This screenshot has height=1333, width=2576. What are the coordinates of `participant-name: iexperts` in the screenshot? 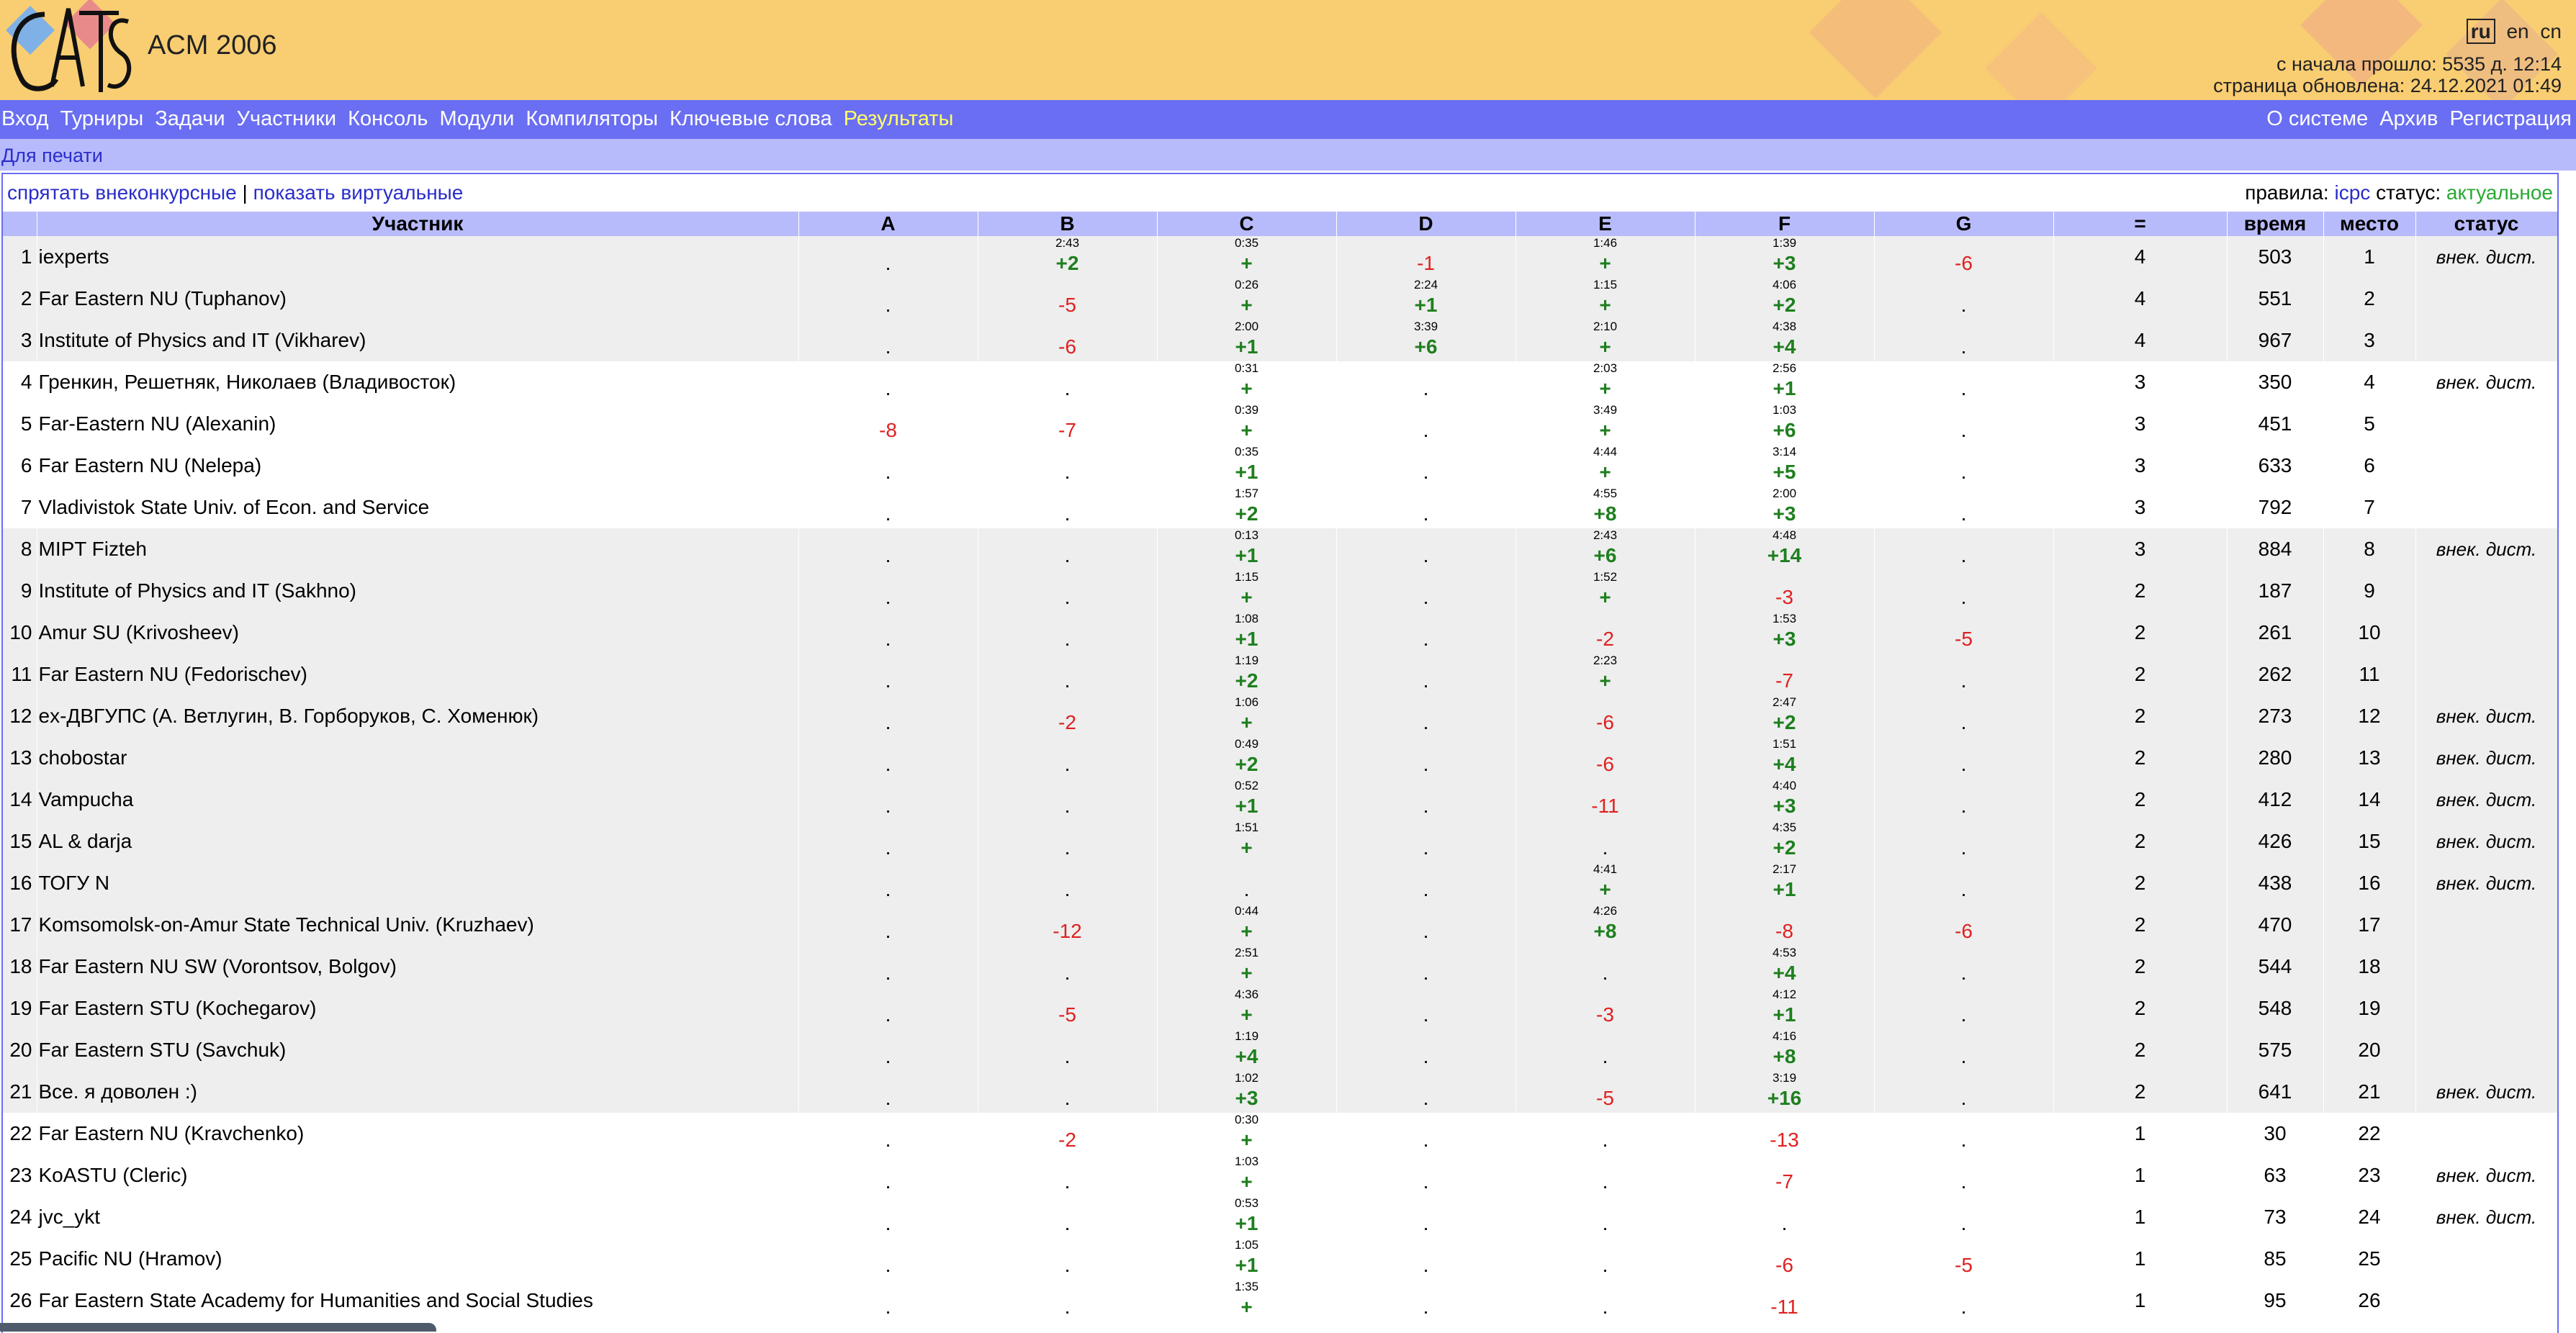 It's located at (418, 257).